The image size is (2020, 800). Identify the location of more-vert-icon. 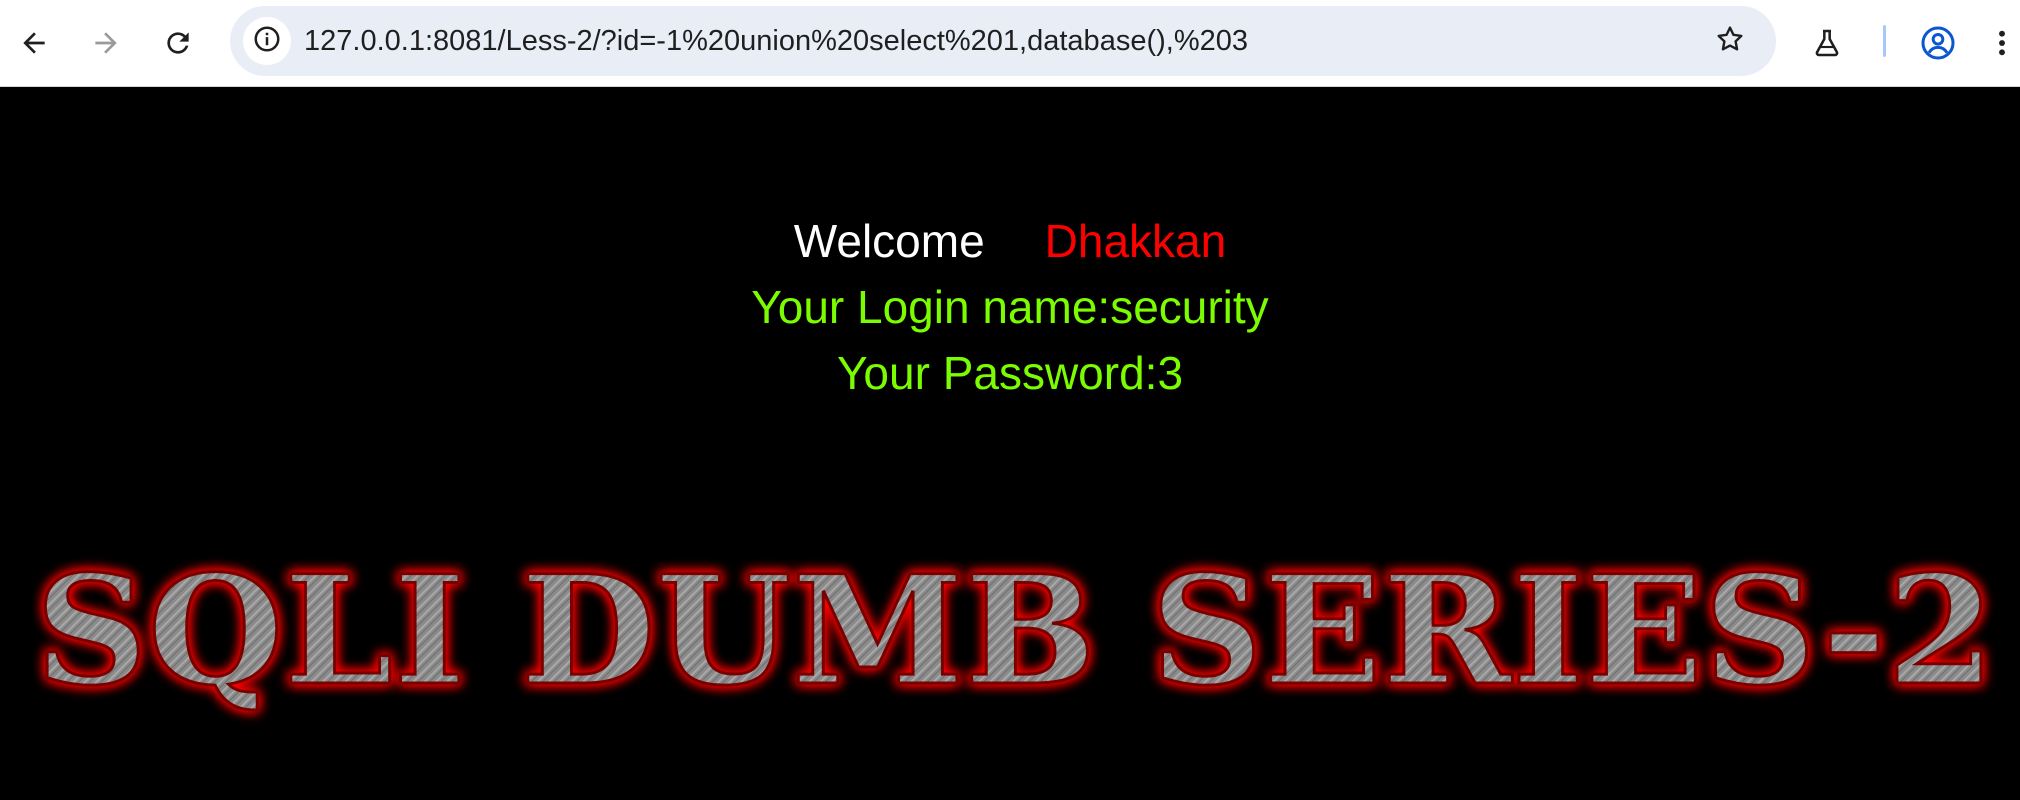
(2002, 43).